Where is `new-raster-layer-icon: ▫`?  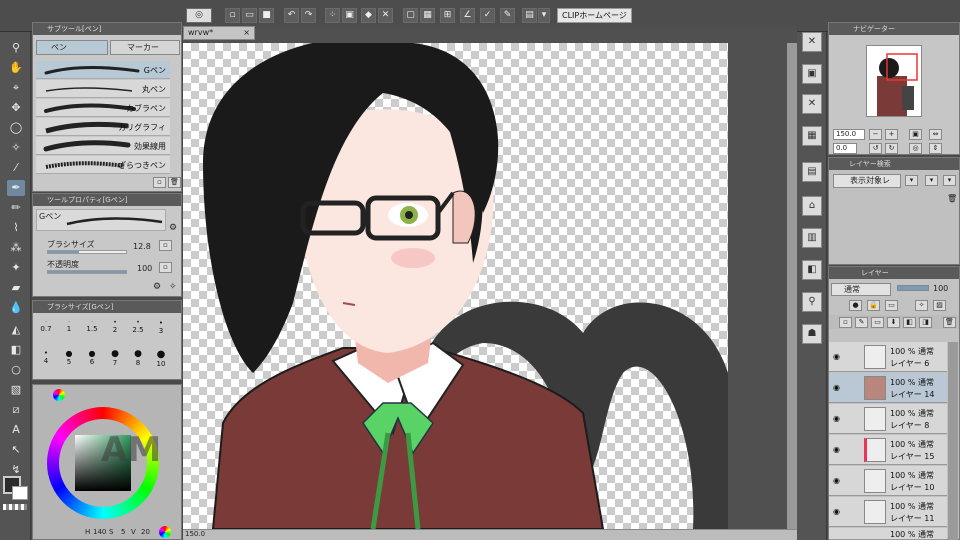 new-raster-layer-icon: ▫ is located at coordinates (845, 322).